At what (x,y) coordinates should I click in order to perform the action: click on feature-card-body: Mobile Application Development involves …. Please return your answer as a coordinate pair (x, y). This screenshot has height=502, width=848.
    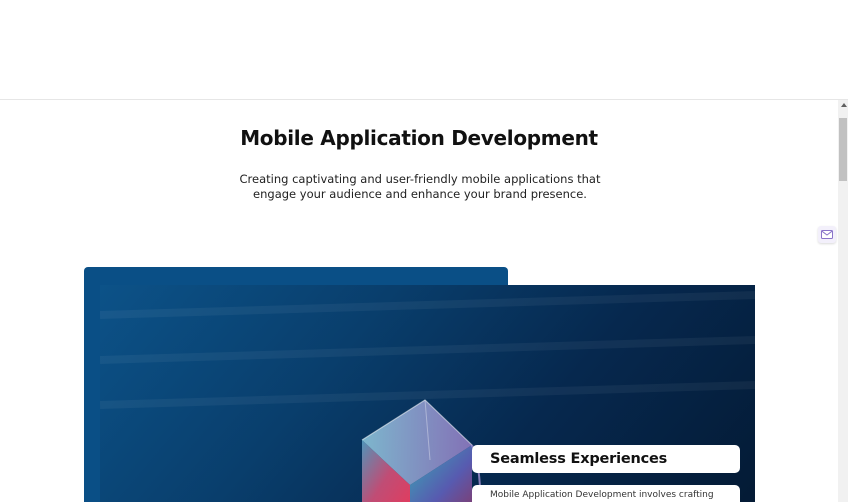
    Looking at the image, I should click on (606, 493).